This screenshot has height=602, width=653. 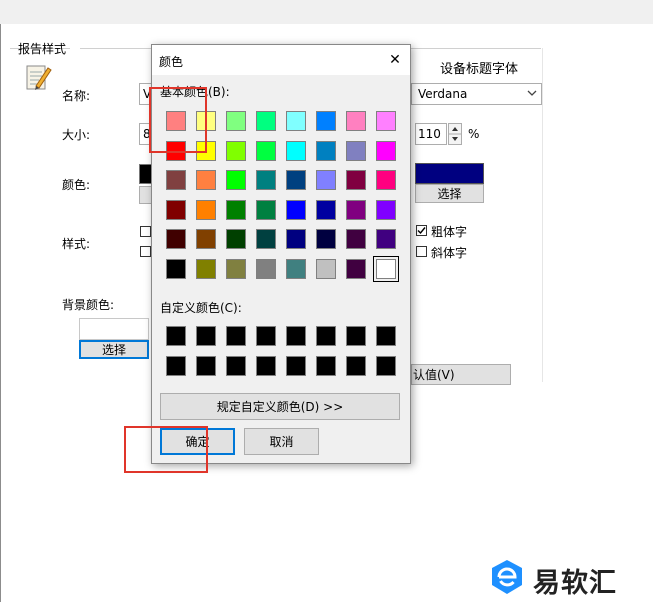 What do you see at coordinates (575, 583) in the screenshot?
I see `watermark-text: 易软汇` at bounding box center [575, 583].